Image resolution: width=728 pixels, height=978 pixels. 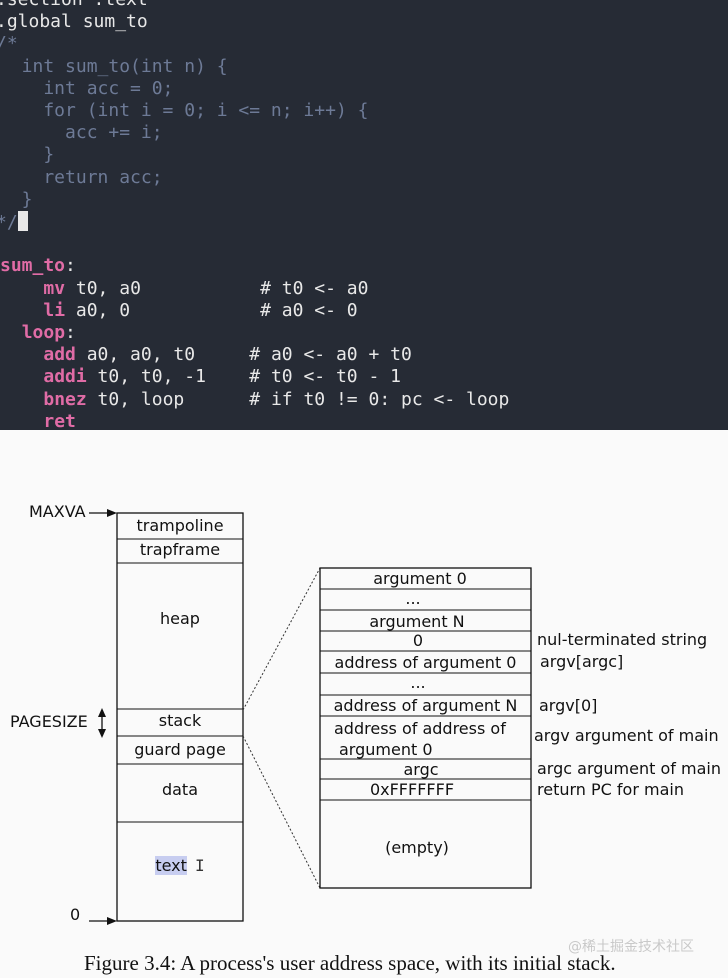 What do you see at coordinates (33, 266) in the screenshot?
I see `code-keyword: sum_to` at bounding box center [33, 266].